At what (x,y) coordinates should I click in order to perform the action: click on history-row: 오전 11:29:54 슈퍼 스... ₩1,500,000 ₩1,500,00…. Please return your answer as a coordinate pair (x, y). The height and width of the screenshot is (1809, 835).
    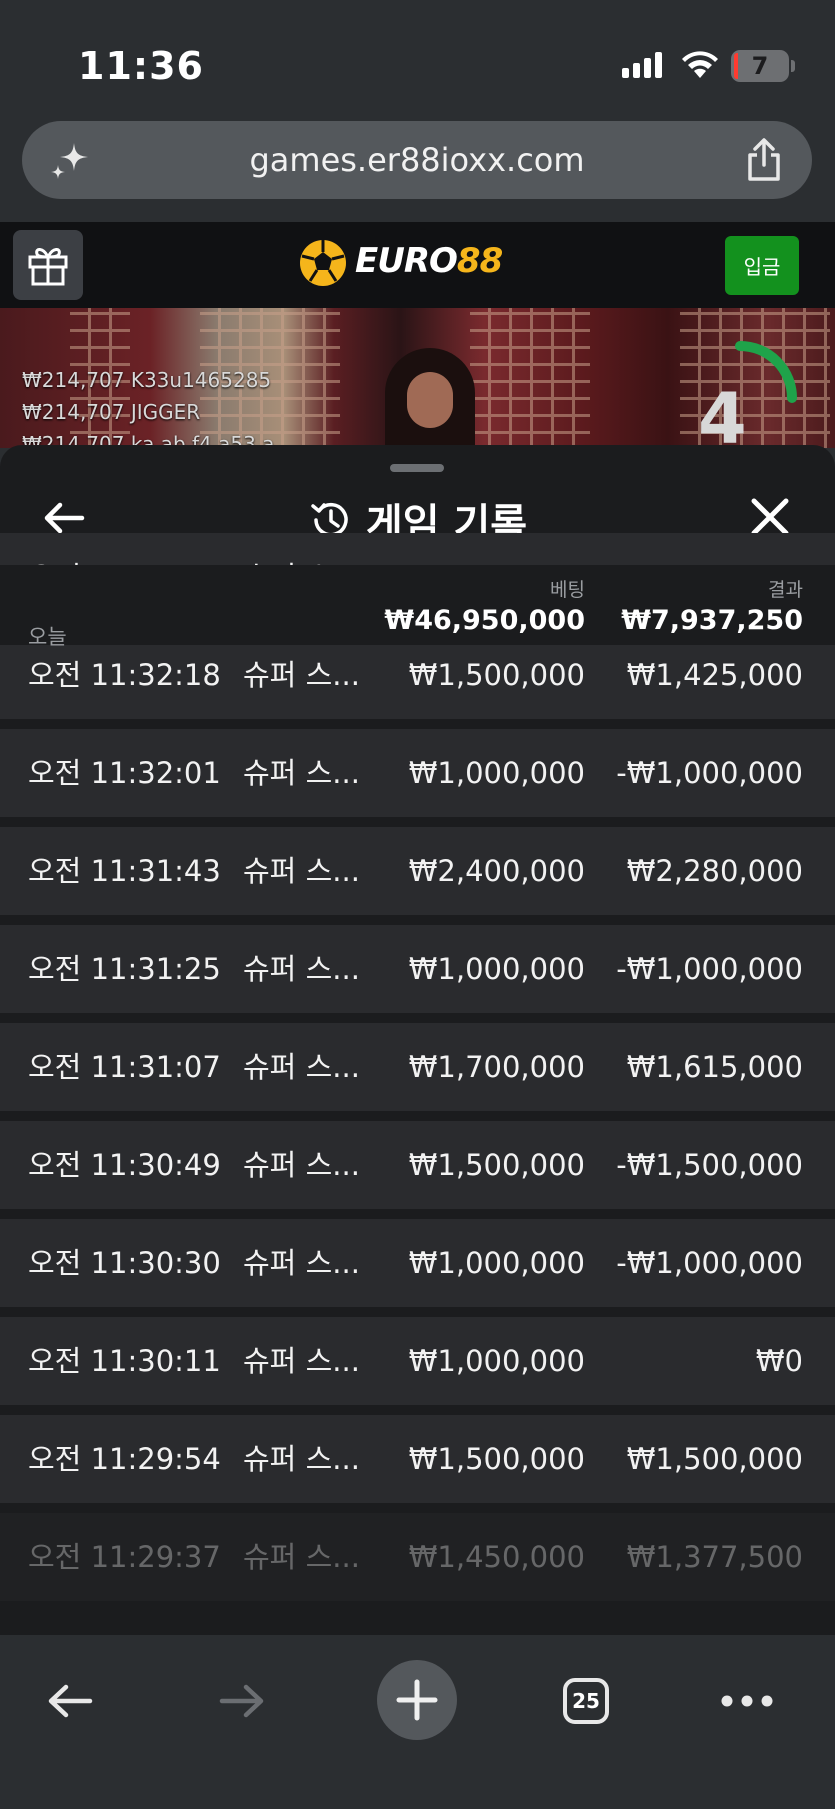
    Looking at the image, I should click on (417, 1459).